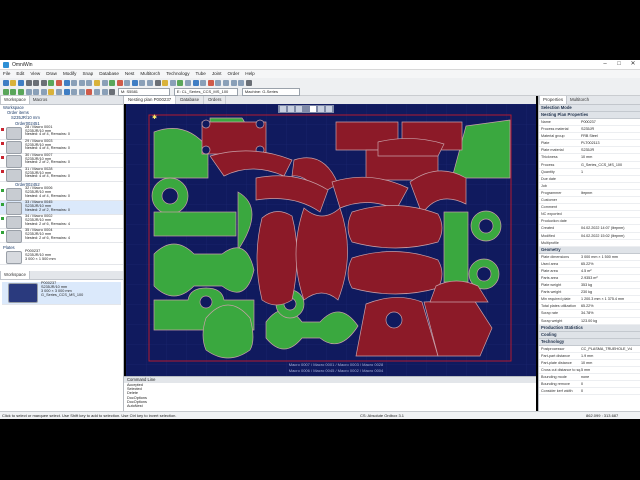 The image size is (640, 480). I want to click on new-icon, so click(5, 82).